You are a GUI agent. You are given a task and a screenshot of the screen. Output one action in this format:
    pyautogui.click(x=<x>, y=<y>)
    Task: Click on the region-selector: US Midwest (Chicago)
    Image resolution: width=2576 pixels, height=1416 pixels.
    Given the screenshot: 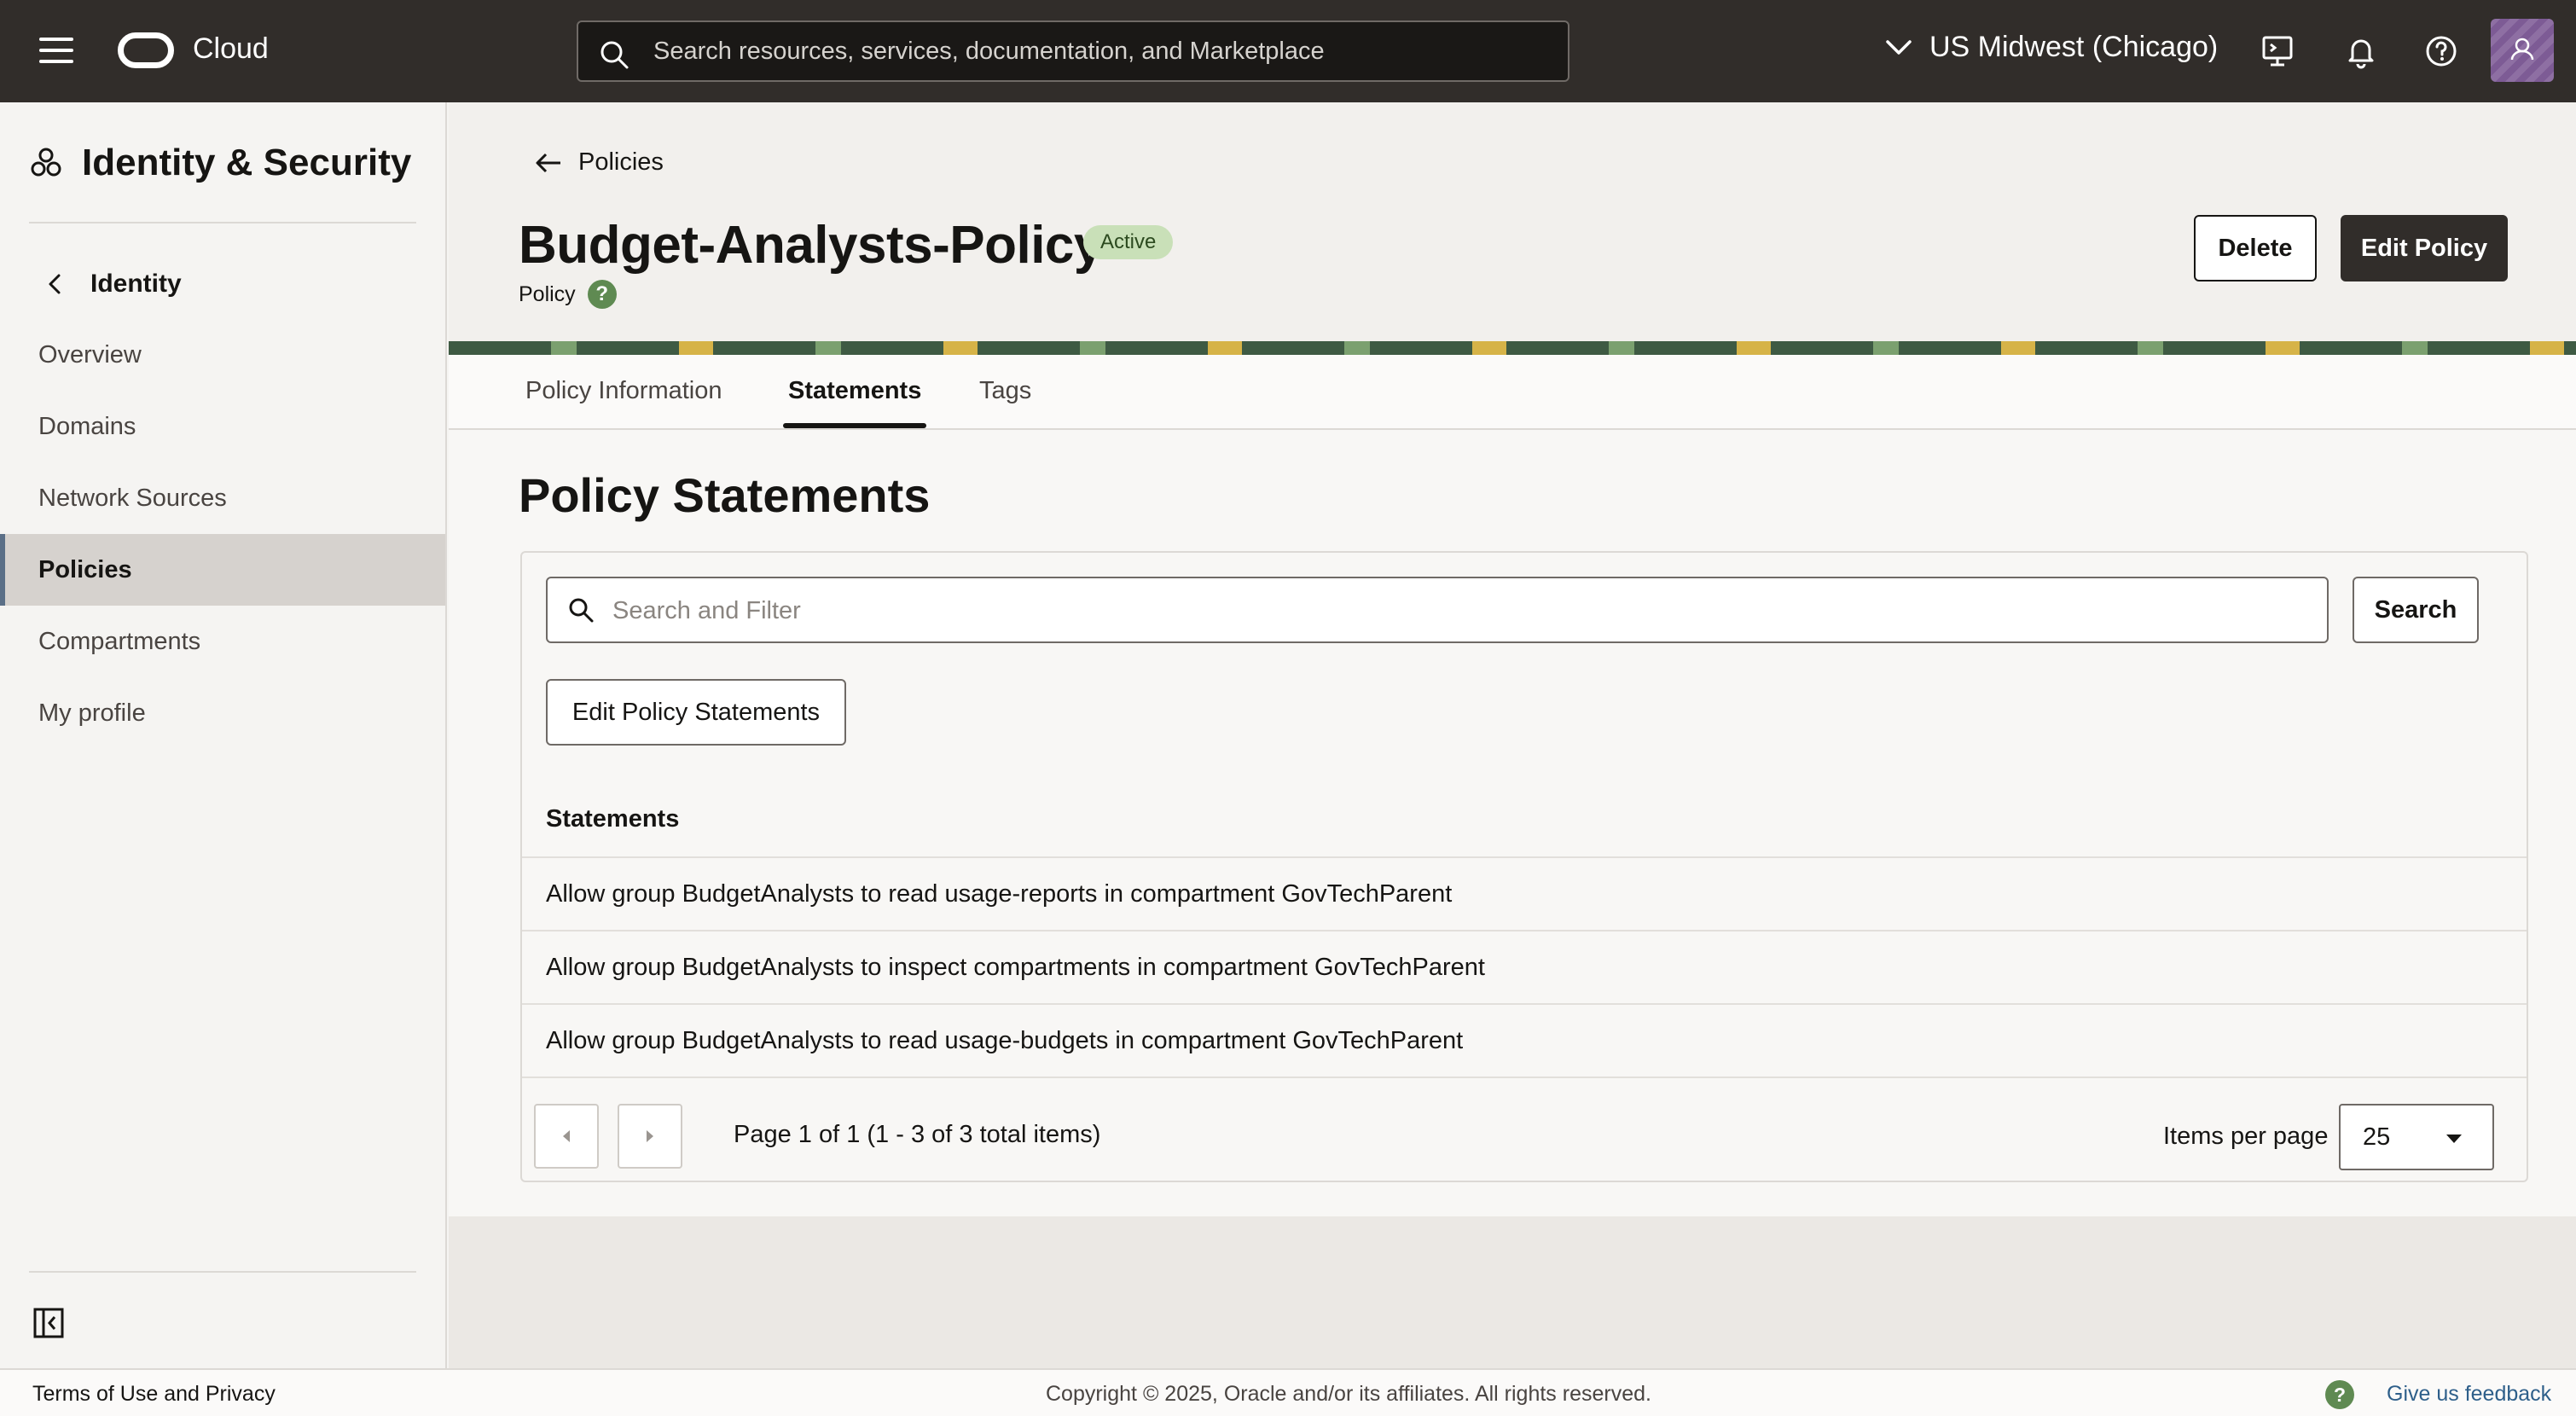 What is the action you would take?
    pyautogui.click(x=2051, y=47)
    